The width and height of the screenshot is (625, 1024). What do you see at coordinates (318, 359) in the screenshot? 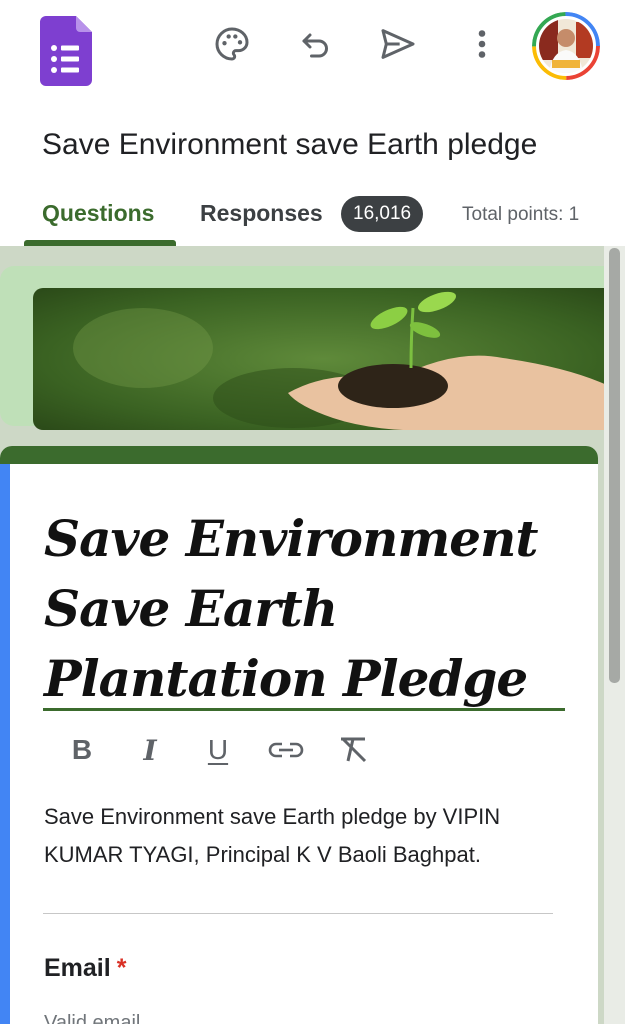
I see `header-image` at bounding box center [318, 359].